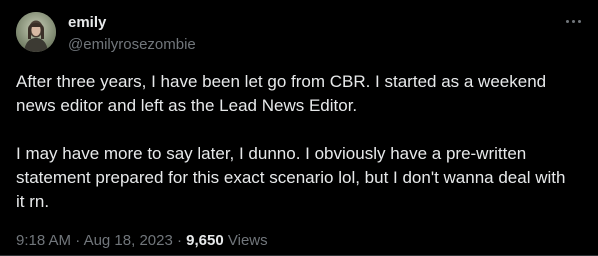 The width and height of the screenshot is (598, 256). I want to click on avatar, so click(36, 32).